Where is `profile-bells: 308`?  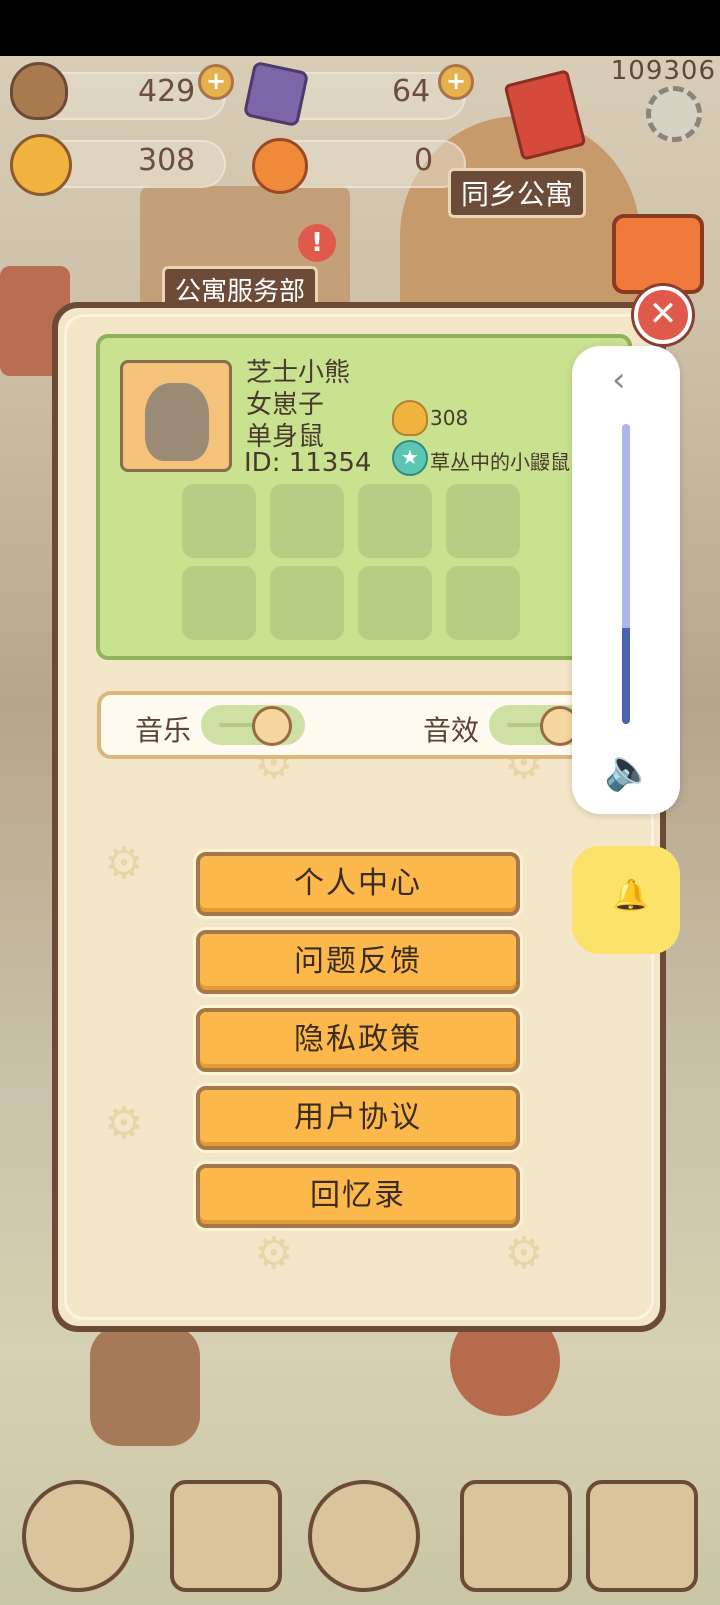 profile-bells: 308 is located at coordinates (449, 418).